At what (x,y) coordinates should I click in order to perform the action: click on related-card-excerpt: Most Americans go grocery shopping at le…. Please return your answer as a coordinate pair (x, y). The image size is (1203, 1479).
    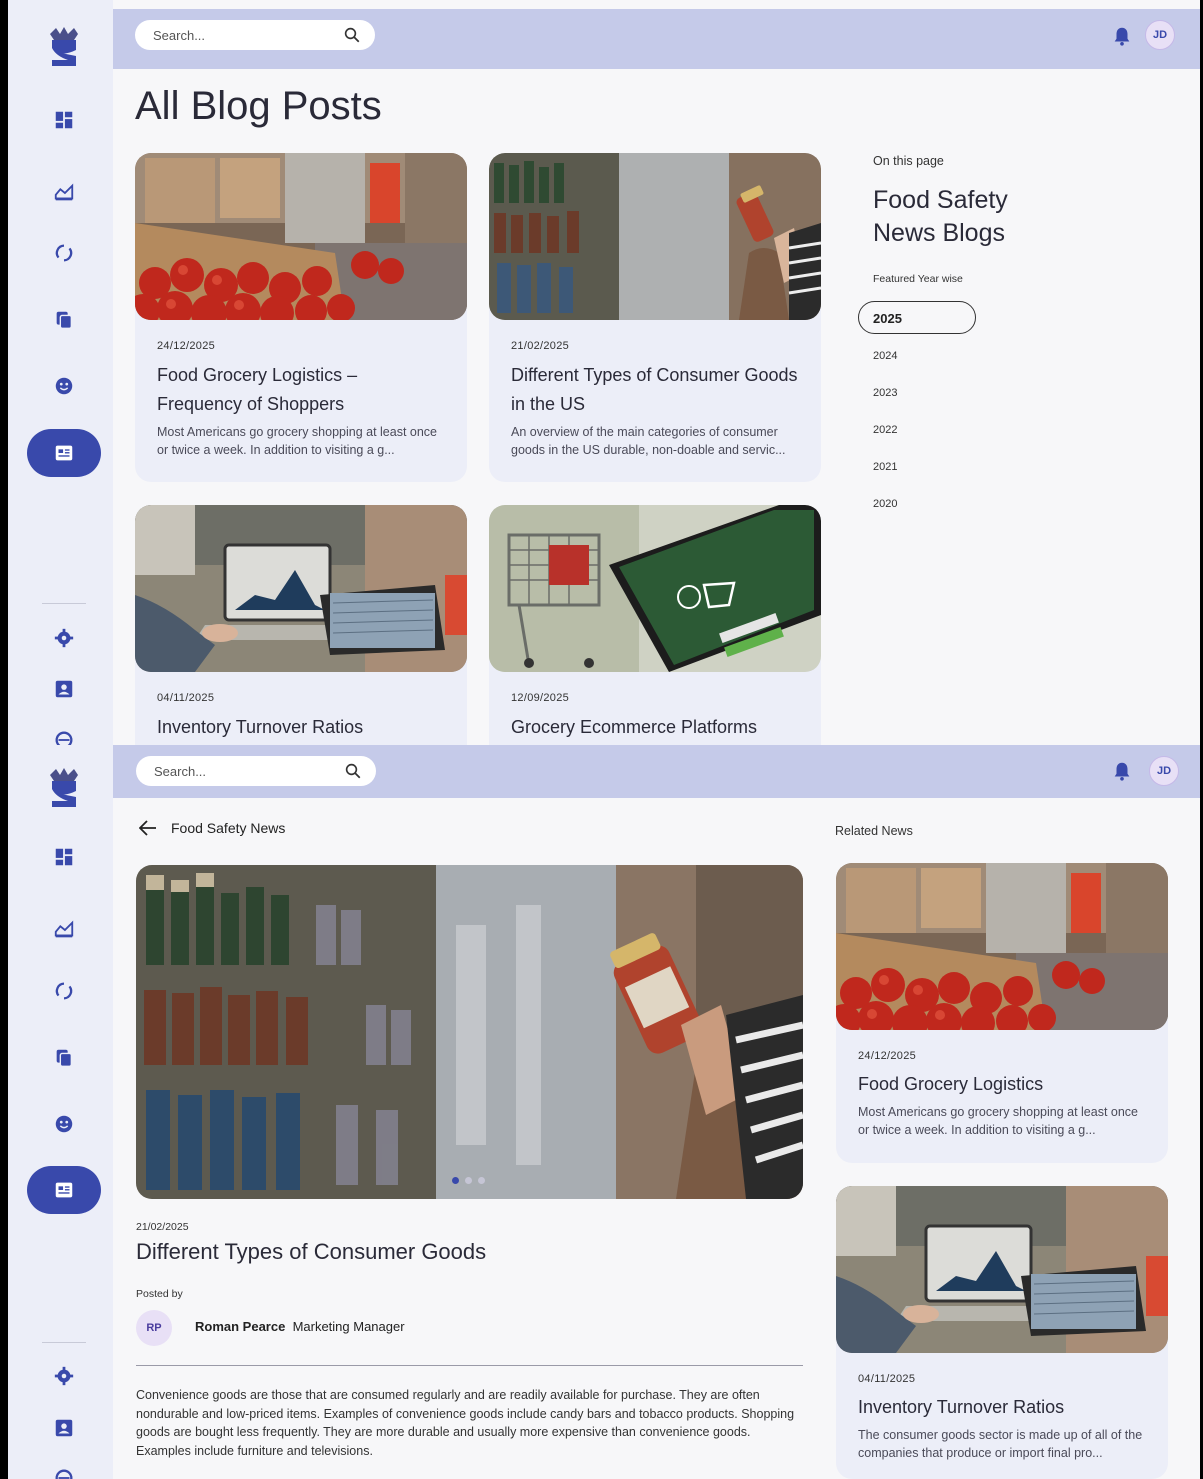
    Looking at the image, I should click on (998, 1121).